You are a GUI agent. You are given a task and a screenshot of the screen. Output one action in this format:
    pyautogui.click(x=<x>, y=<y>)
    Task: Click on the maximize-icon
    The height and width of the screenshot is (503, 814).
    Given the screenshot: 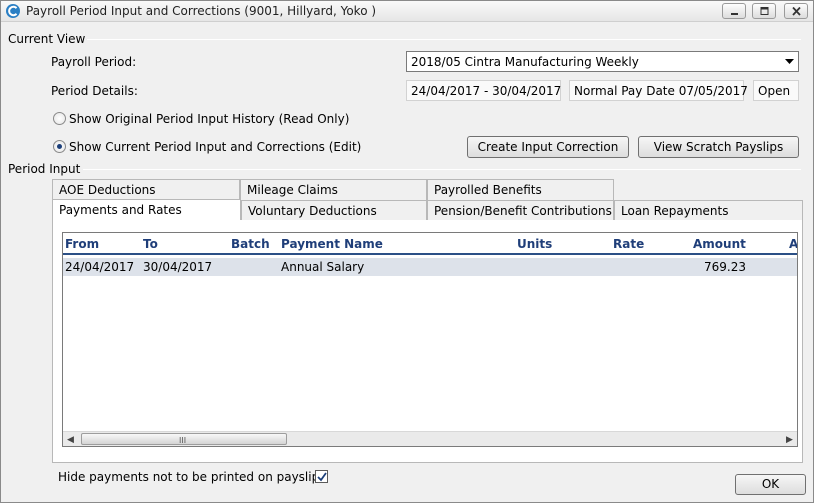 What is the action you would take?
    pyautogui.click(x=764, y=11)
    